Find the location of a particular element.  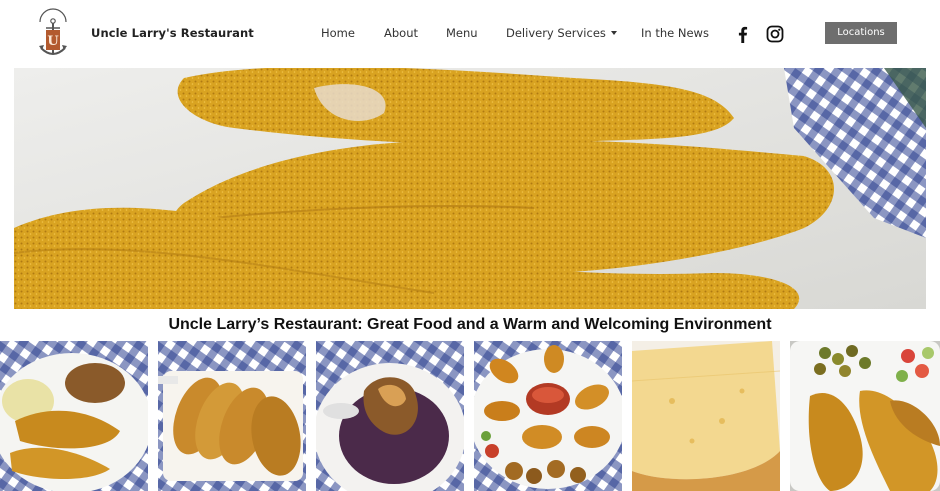

hot-water-cornbread-photo is located at coordinates (232, 416).